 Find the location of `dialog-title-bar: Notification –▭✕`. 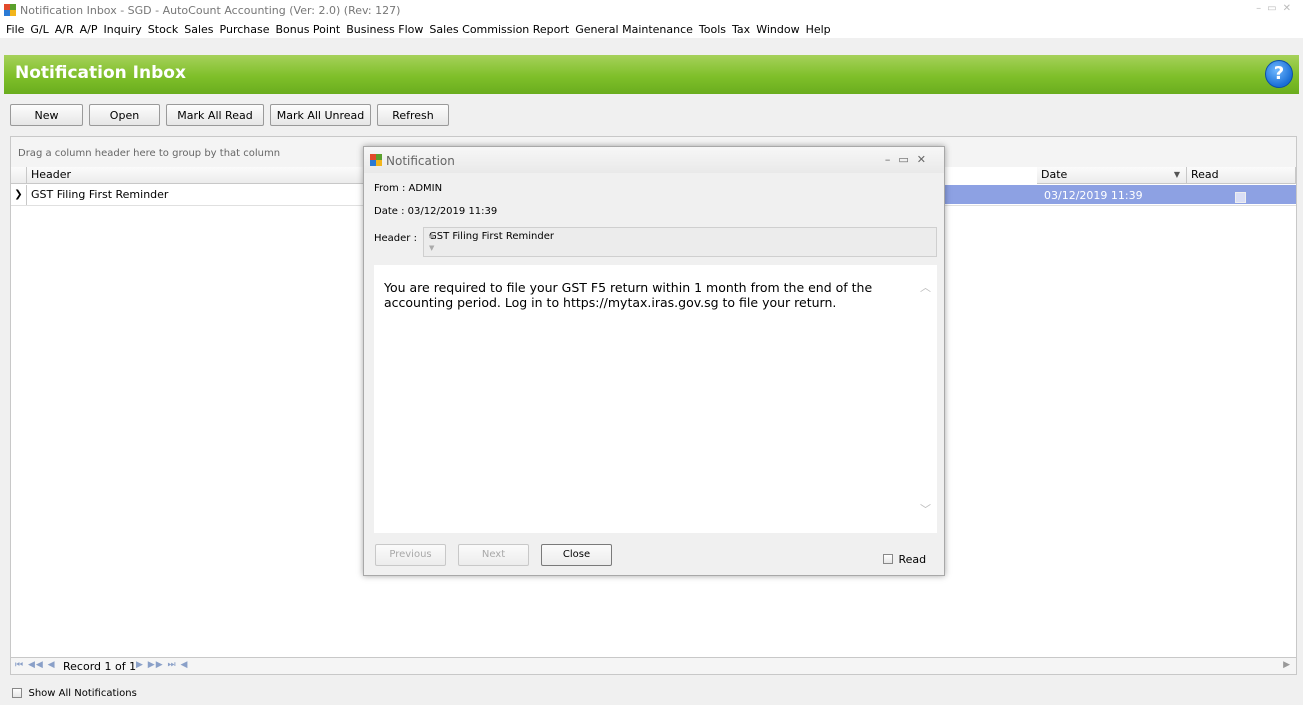

dialog-title-bar: Notification –▭✕ is located at coordinates (654, 160).